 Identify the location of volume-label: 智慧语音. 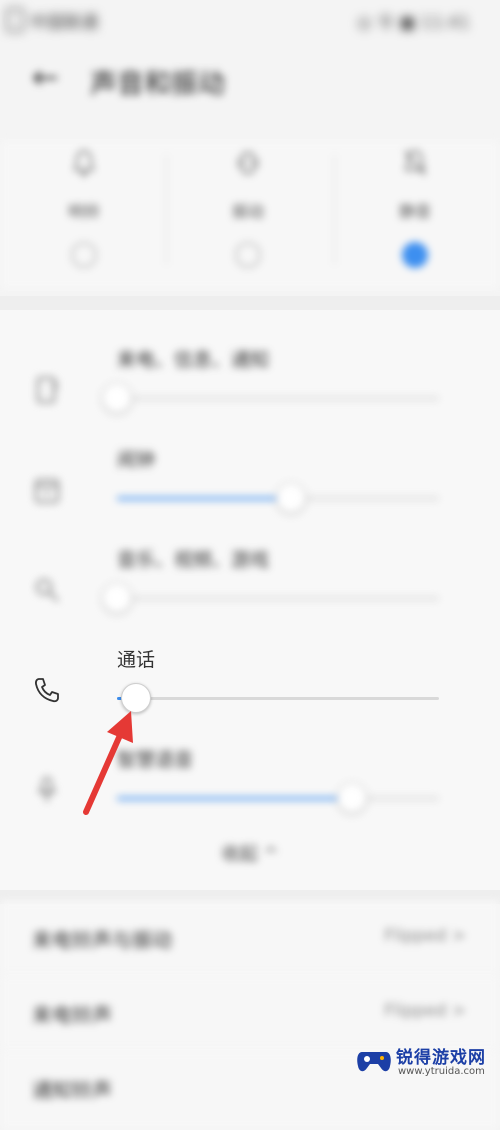
(155, 760).